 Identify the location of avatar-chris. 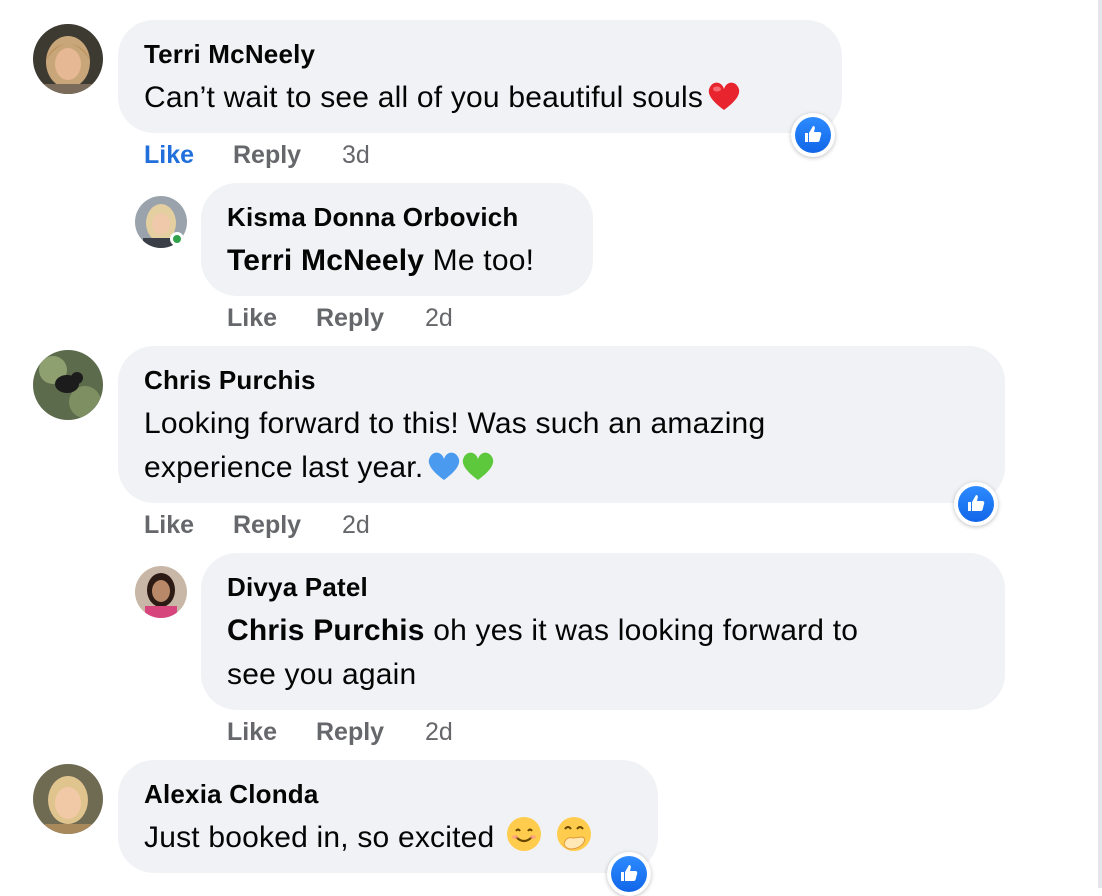
(68, 385).